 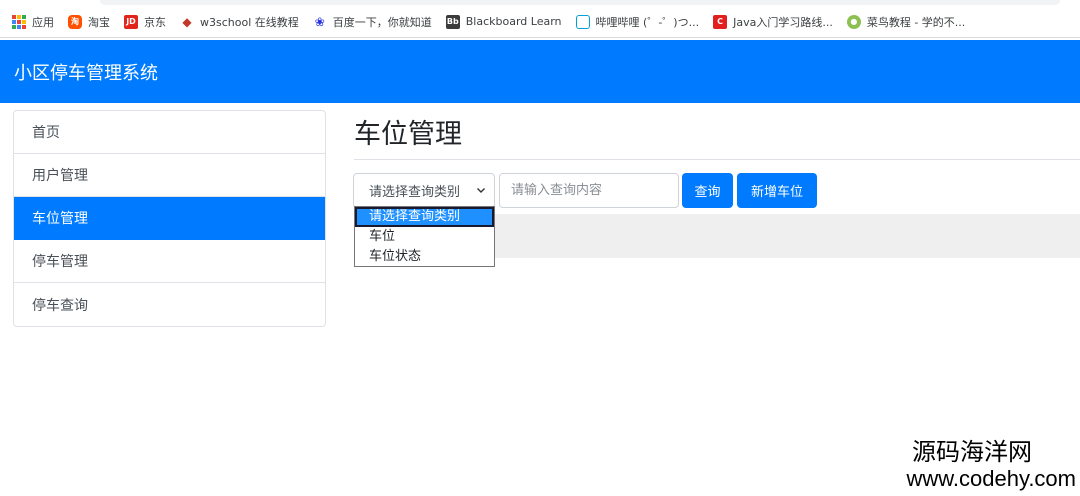 I want to click on blackboard-icon: Bb, so click(x=452, y=21).